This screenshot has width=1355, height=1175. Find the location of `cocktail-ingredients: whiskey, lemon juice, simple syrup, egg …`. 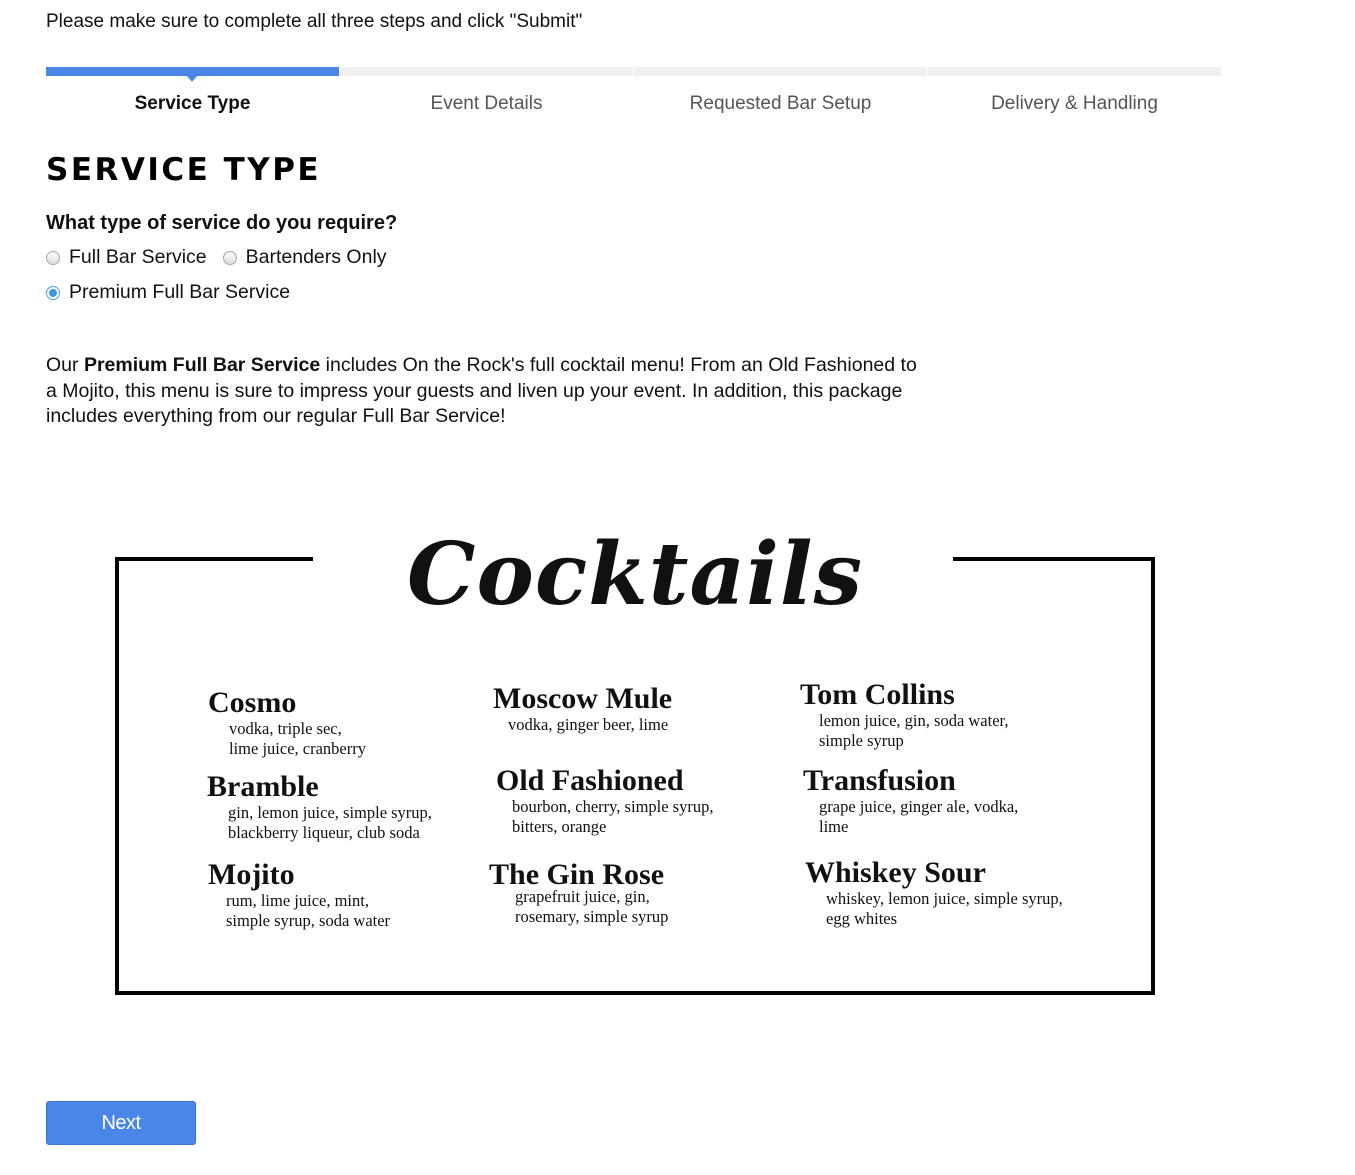

cocktail-ingredients: whiskey, lemon juice, simple syrup, egg … is located at coordinates (944, 908).